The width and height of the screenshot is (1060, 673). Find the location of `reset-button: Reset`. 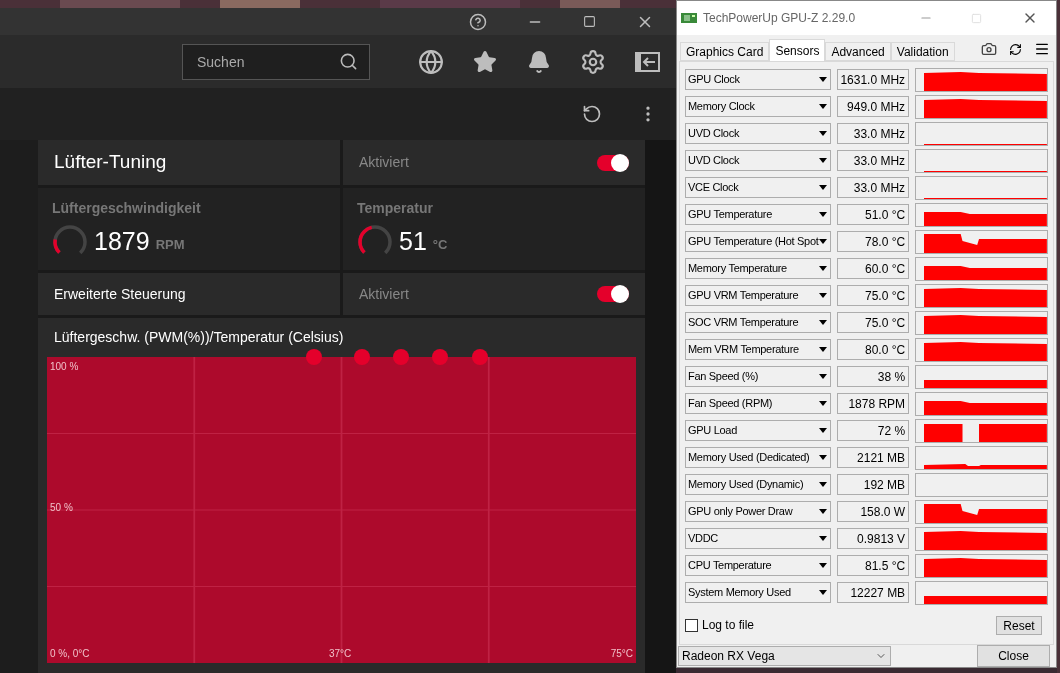

reset-button: Reset is located at coordinates (1019, 625).